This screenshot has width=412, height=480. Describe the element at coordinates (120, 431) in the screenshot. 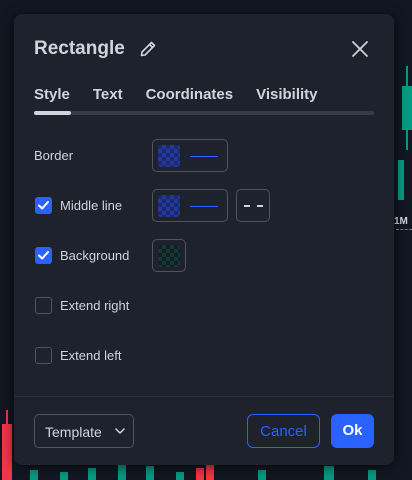

I see `chevron-down-icon` at that location.